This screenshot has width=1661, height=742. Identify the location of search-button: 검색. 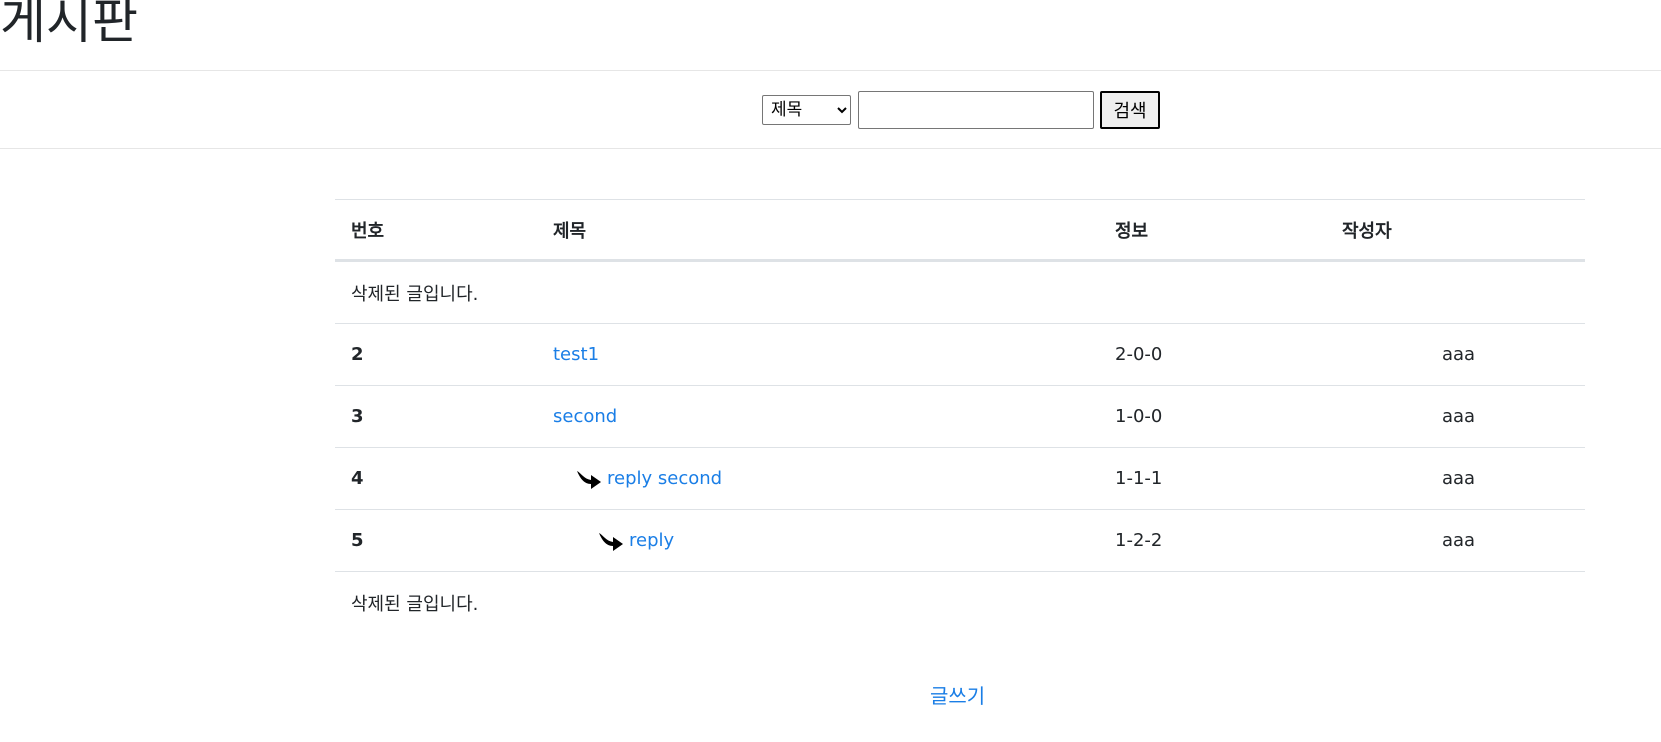
(1130, 110).